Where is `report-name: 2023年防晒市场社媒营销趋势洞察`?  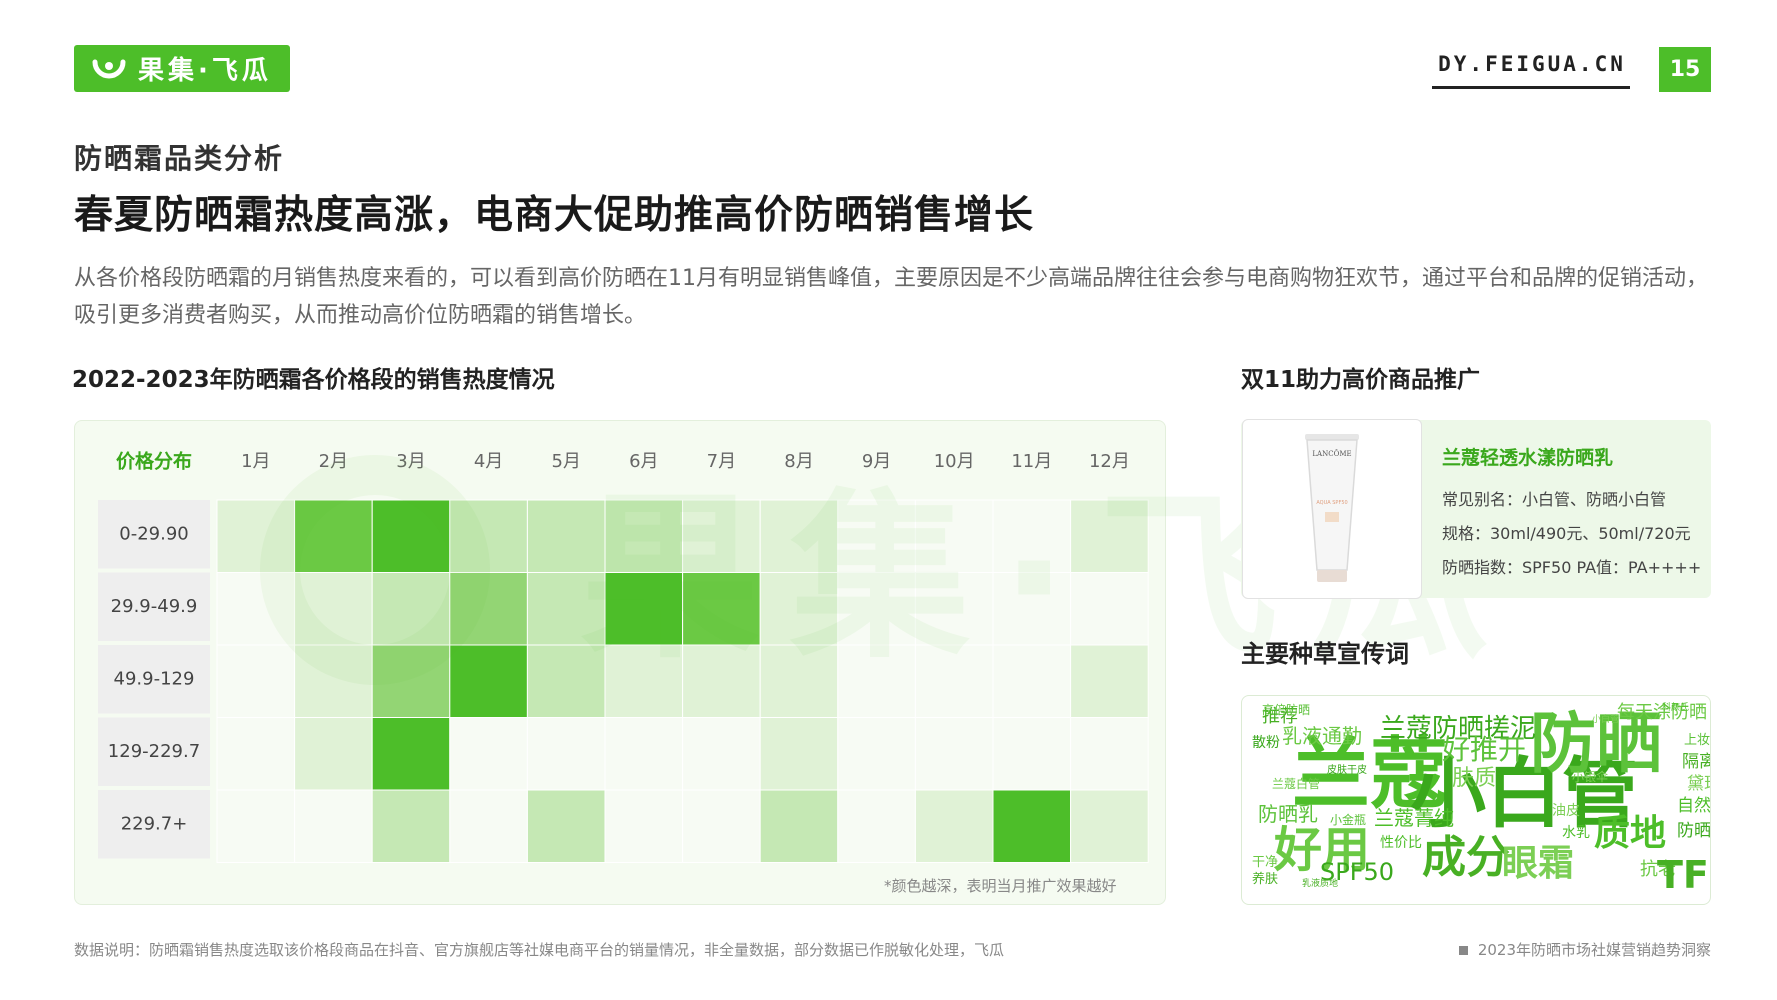
report-name: 2023年防晒市场社媒营销趋势洞察 is located at coordinates (1575, 949).